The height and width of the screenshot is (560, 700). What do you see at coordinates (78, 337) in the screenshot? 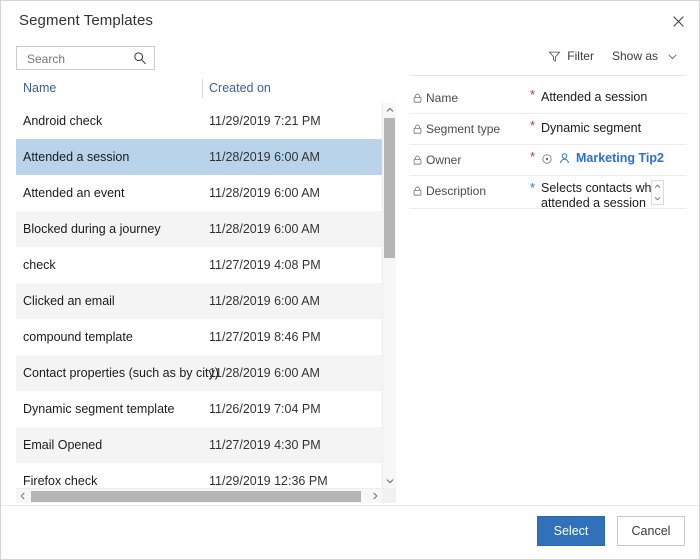
I see `row-name-cell: compound template` at bounding box center [78, 337].